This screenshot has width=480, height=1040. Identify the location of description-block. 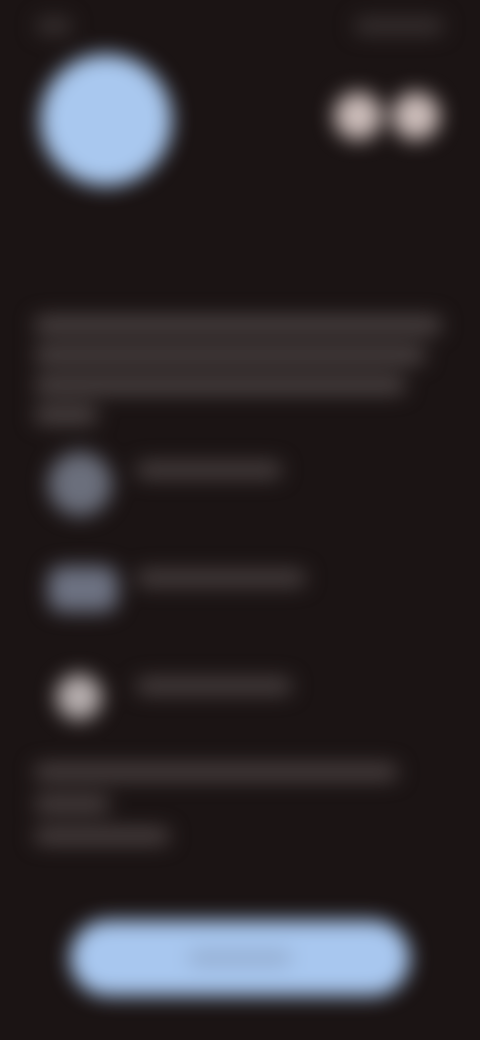
(239, 376).